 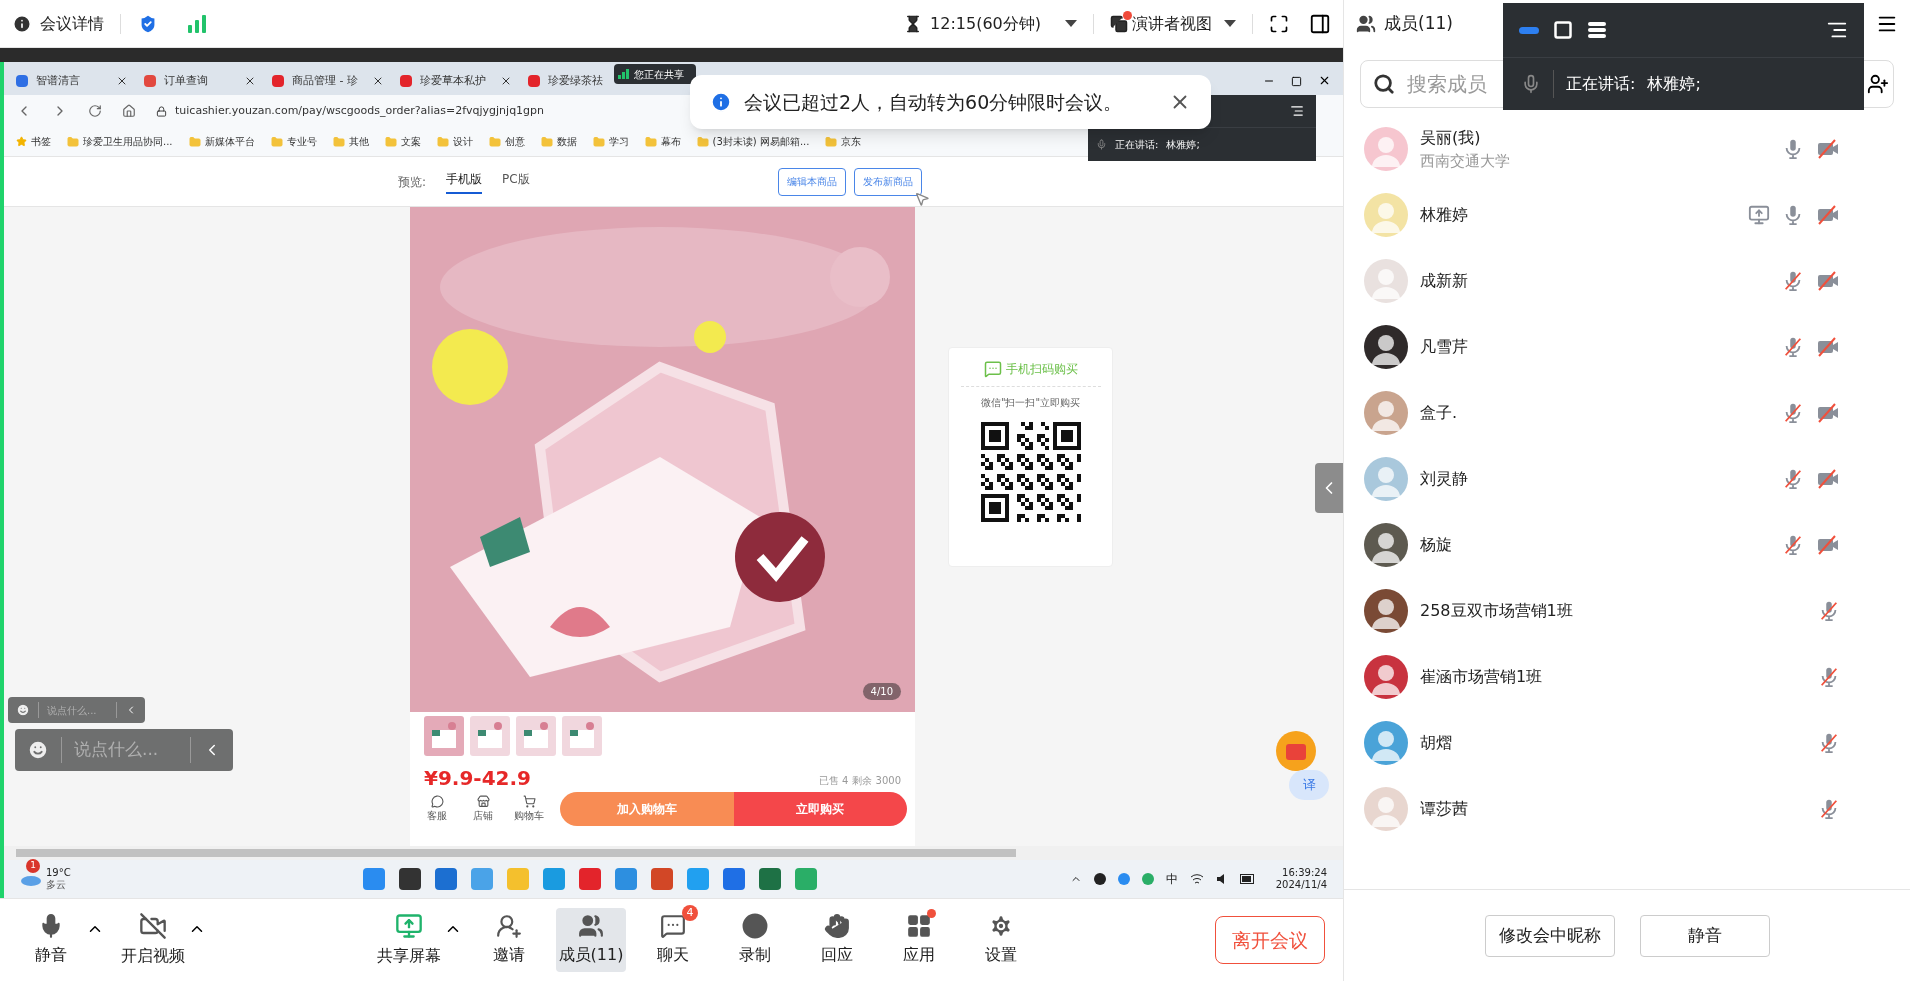 What do you see at coordinates (56, 885) in the screenshot?
I see `weather-text: 多云` at bounding box center [56, 885].